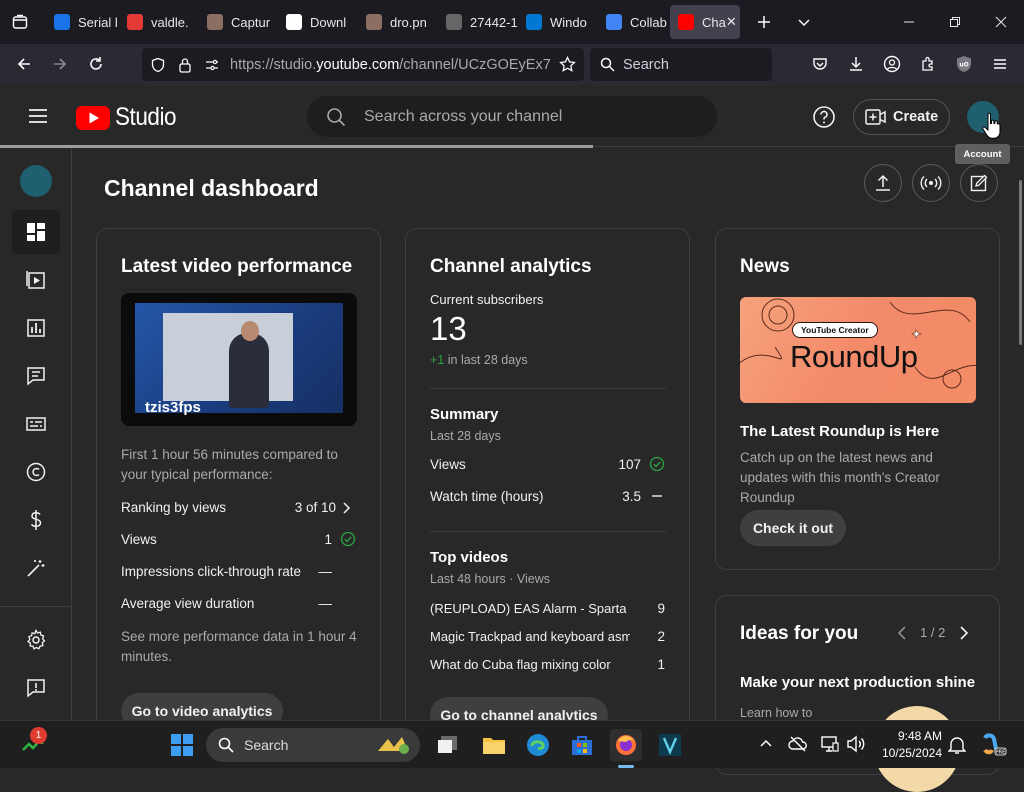 The height and width of the screenshot is (792, 1024). What do you see at coordinates (909, 22) in the screenshot?
I see `minimize-window-button` at bounding box center [909, 22].